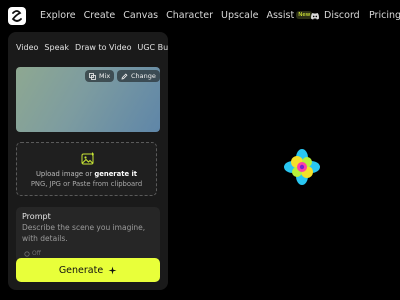 The image size is (400, 300). Describe the element at coordinates (280, 15) in the screenshot. I see `nav-item-assist-label: Assist` at that location.